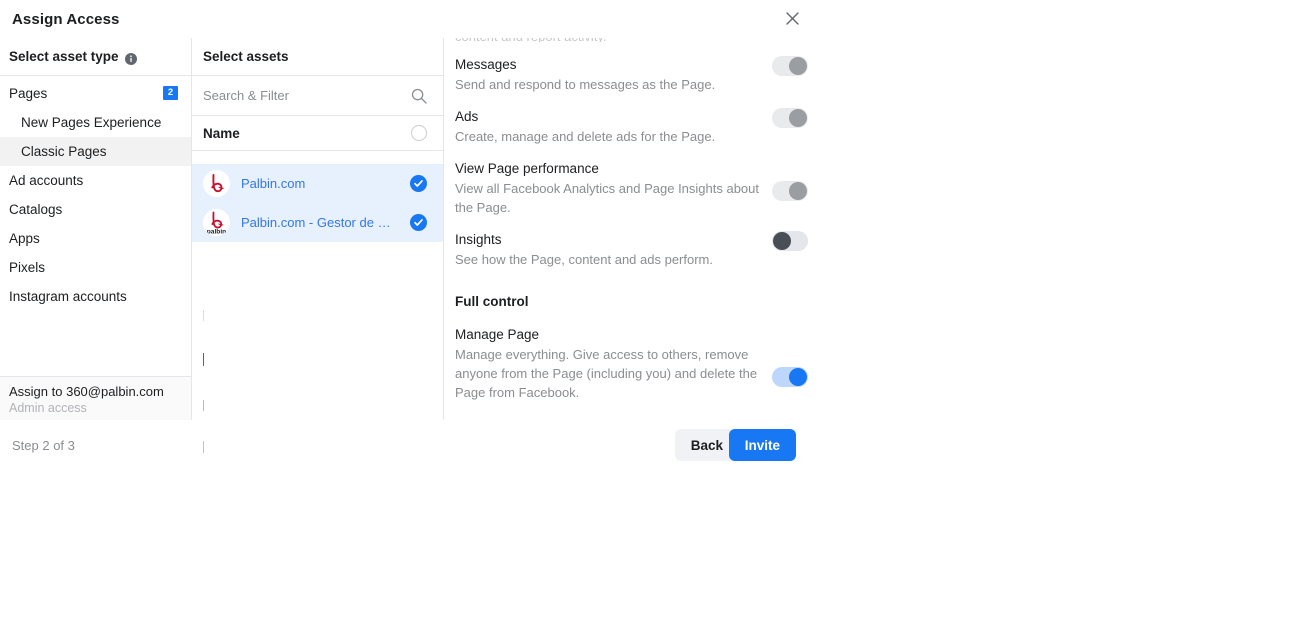 This screenshot has width=1307, height=626. Describe the element at coordinates (790, 241) in the screenshot. I see `toggle-insights` at that location.